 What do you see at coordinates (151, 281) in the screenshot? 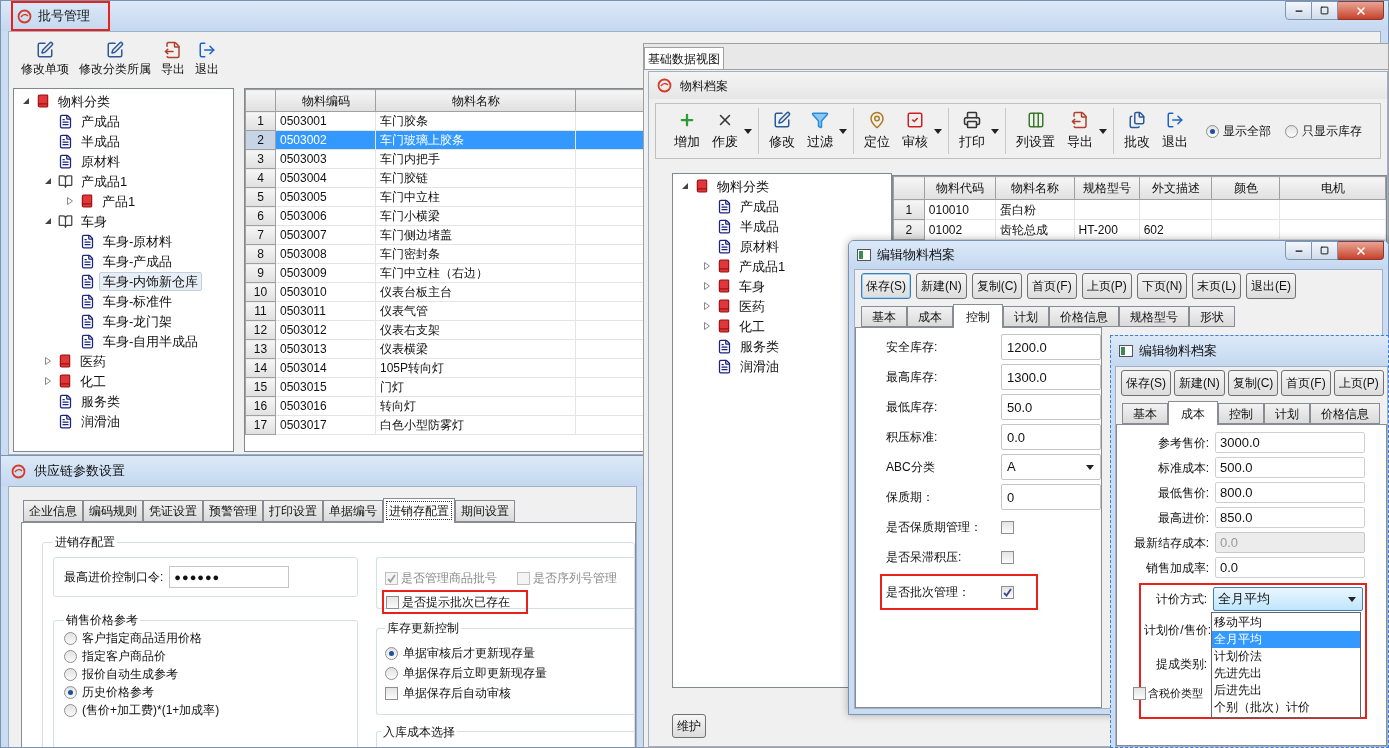
I see `tree-item: 车身-内饰新仓库` at bounding box center [151, 281].